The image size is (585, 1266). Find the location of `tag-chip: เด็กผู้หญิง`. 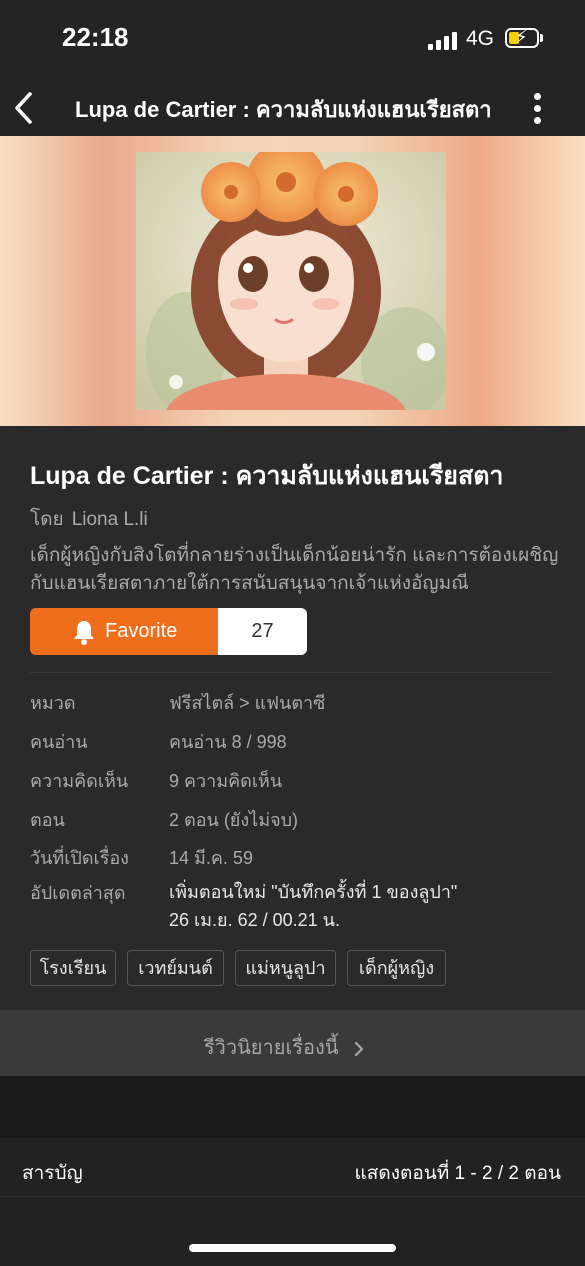

tag-chip: เด็กผู้หญิง is located at coordinates (396, 968).